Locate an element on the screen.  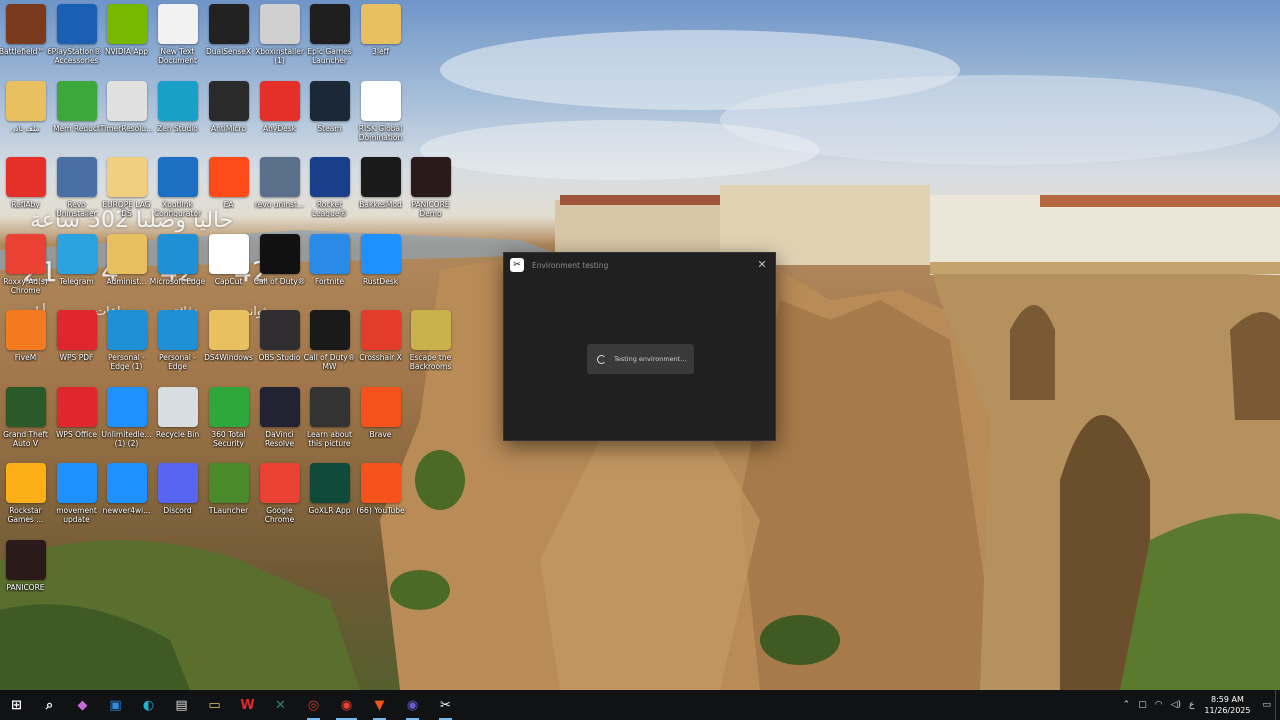
desktop-icon: Telegram is located at coordinates (76, 271).